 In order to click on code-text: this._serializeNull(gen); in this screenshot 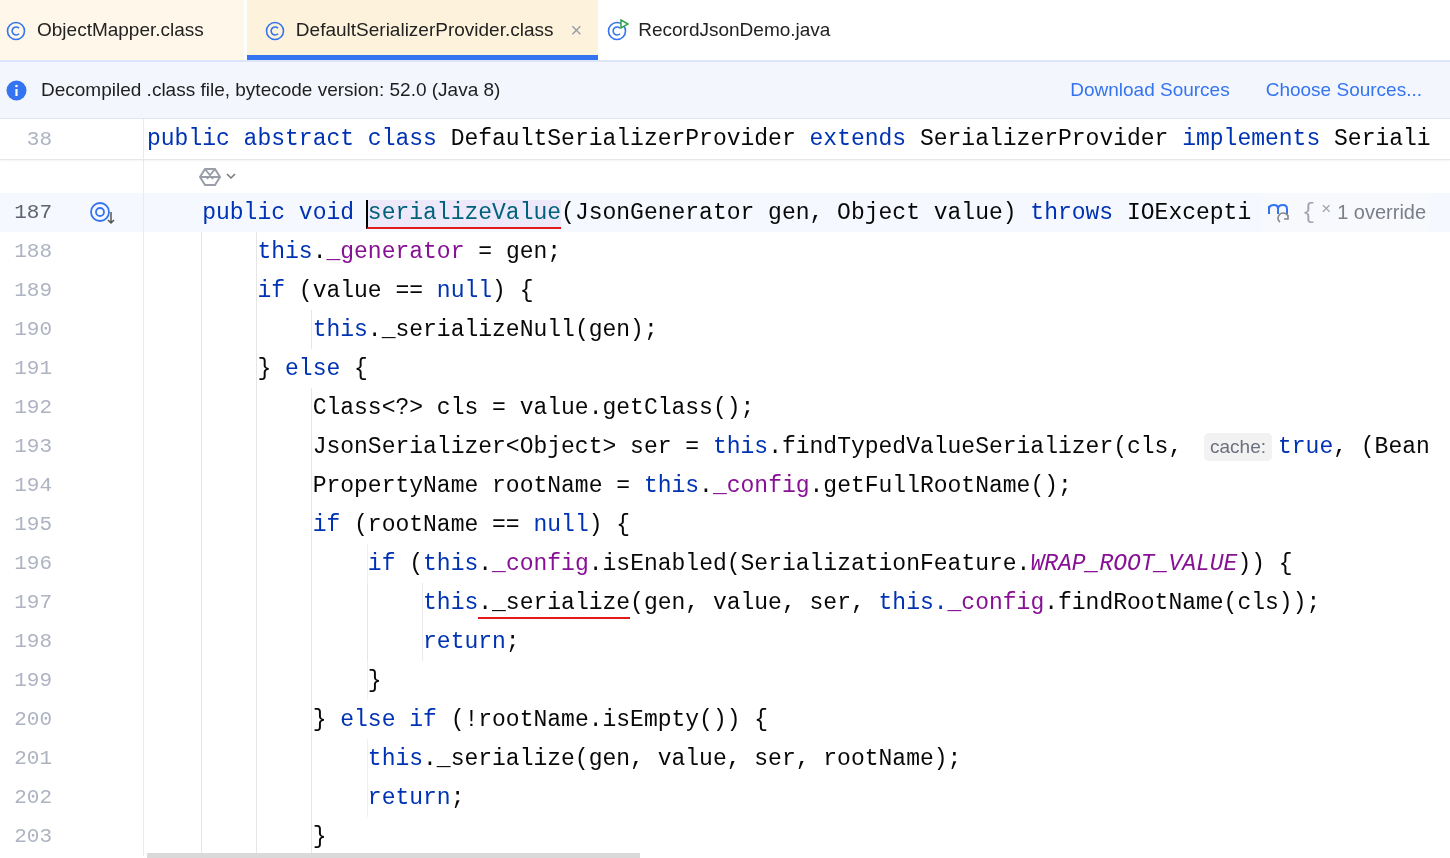, I will do `click(484, 329)`.